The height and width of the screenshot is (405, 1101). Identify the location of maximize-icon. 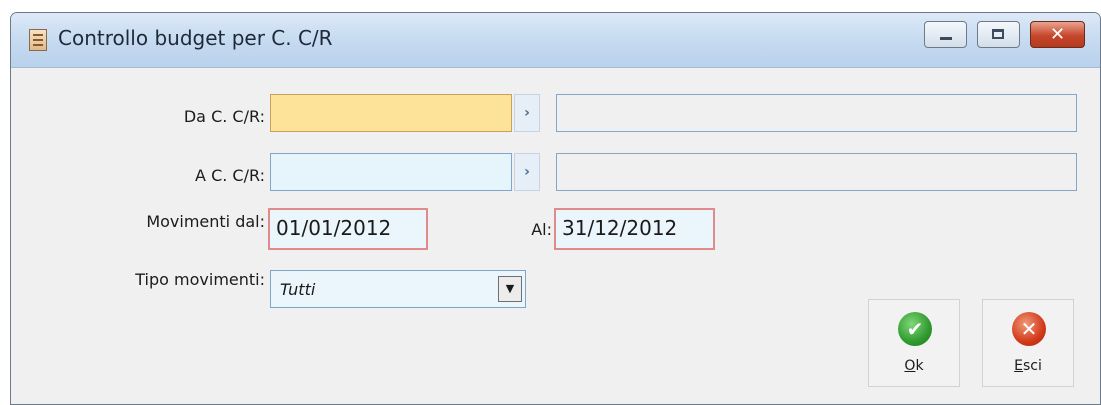
(998, 34).